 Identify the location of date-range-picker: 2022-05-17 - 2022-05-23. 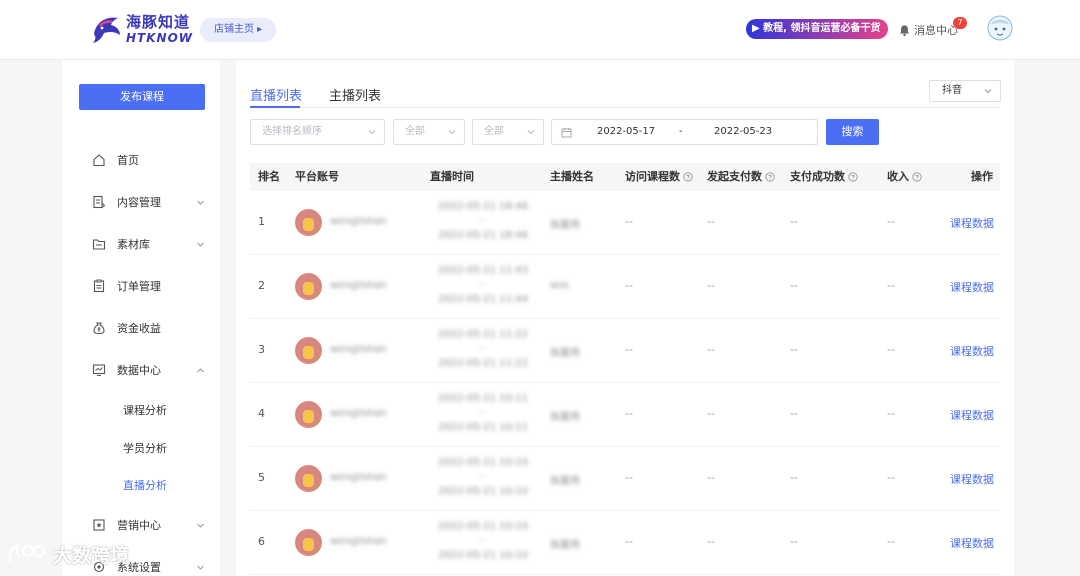
(684, 132).